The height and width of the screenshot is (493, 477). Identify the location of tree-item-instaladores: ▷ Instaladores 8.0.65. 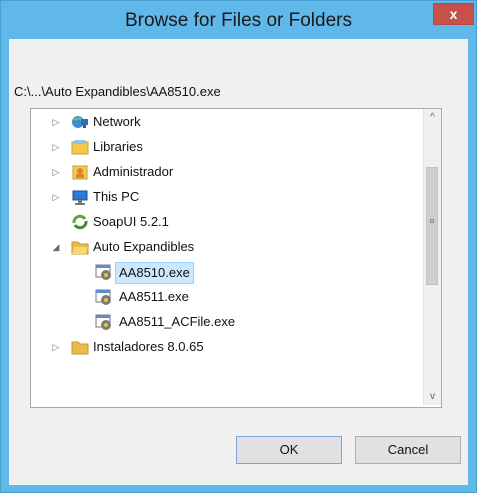
(221, 347).